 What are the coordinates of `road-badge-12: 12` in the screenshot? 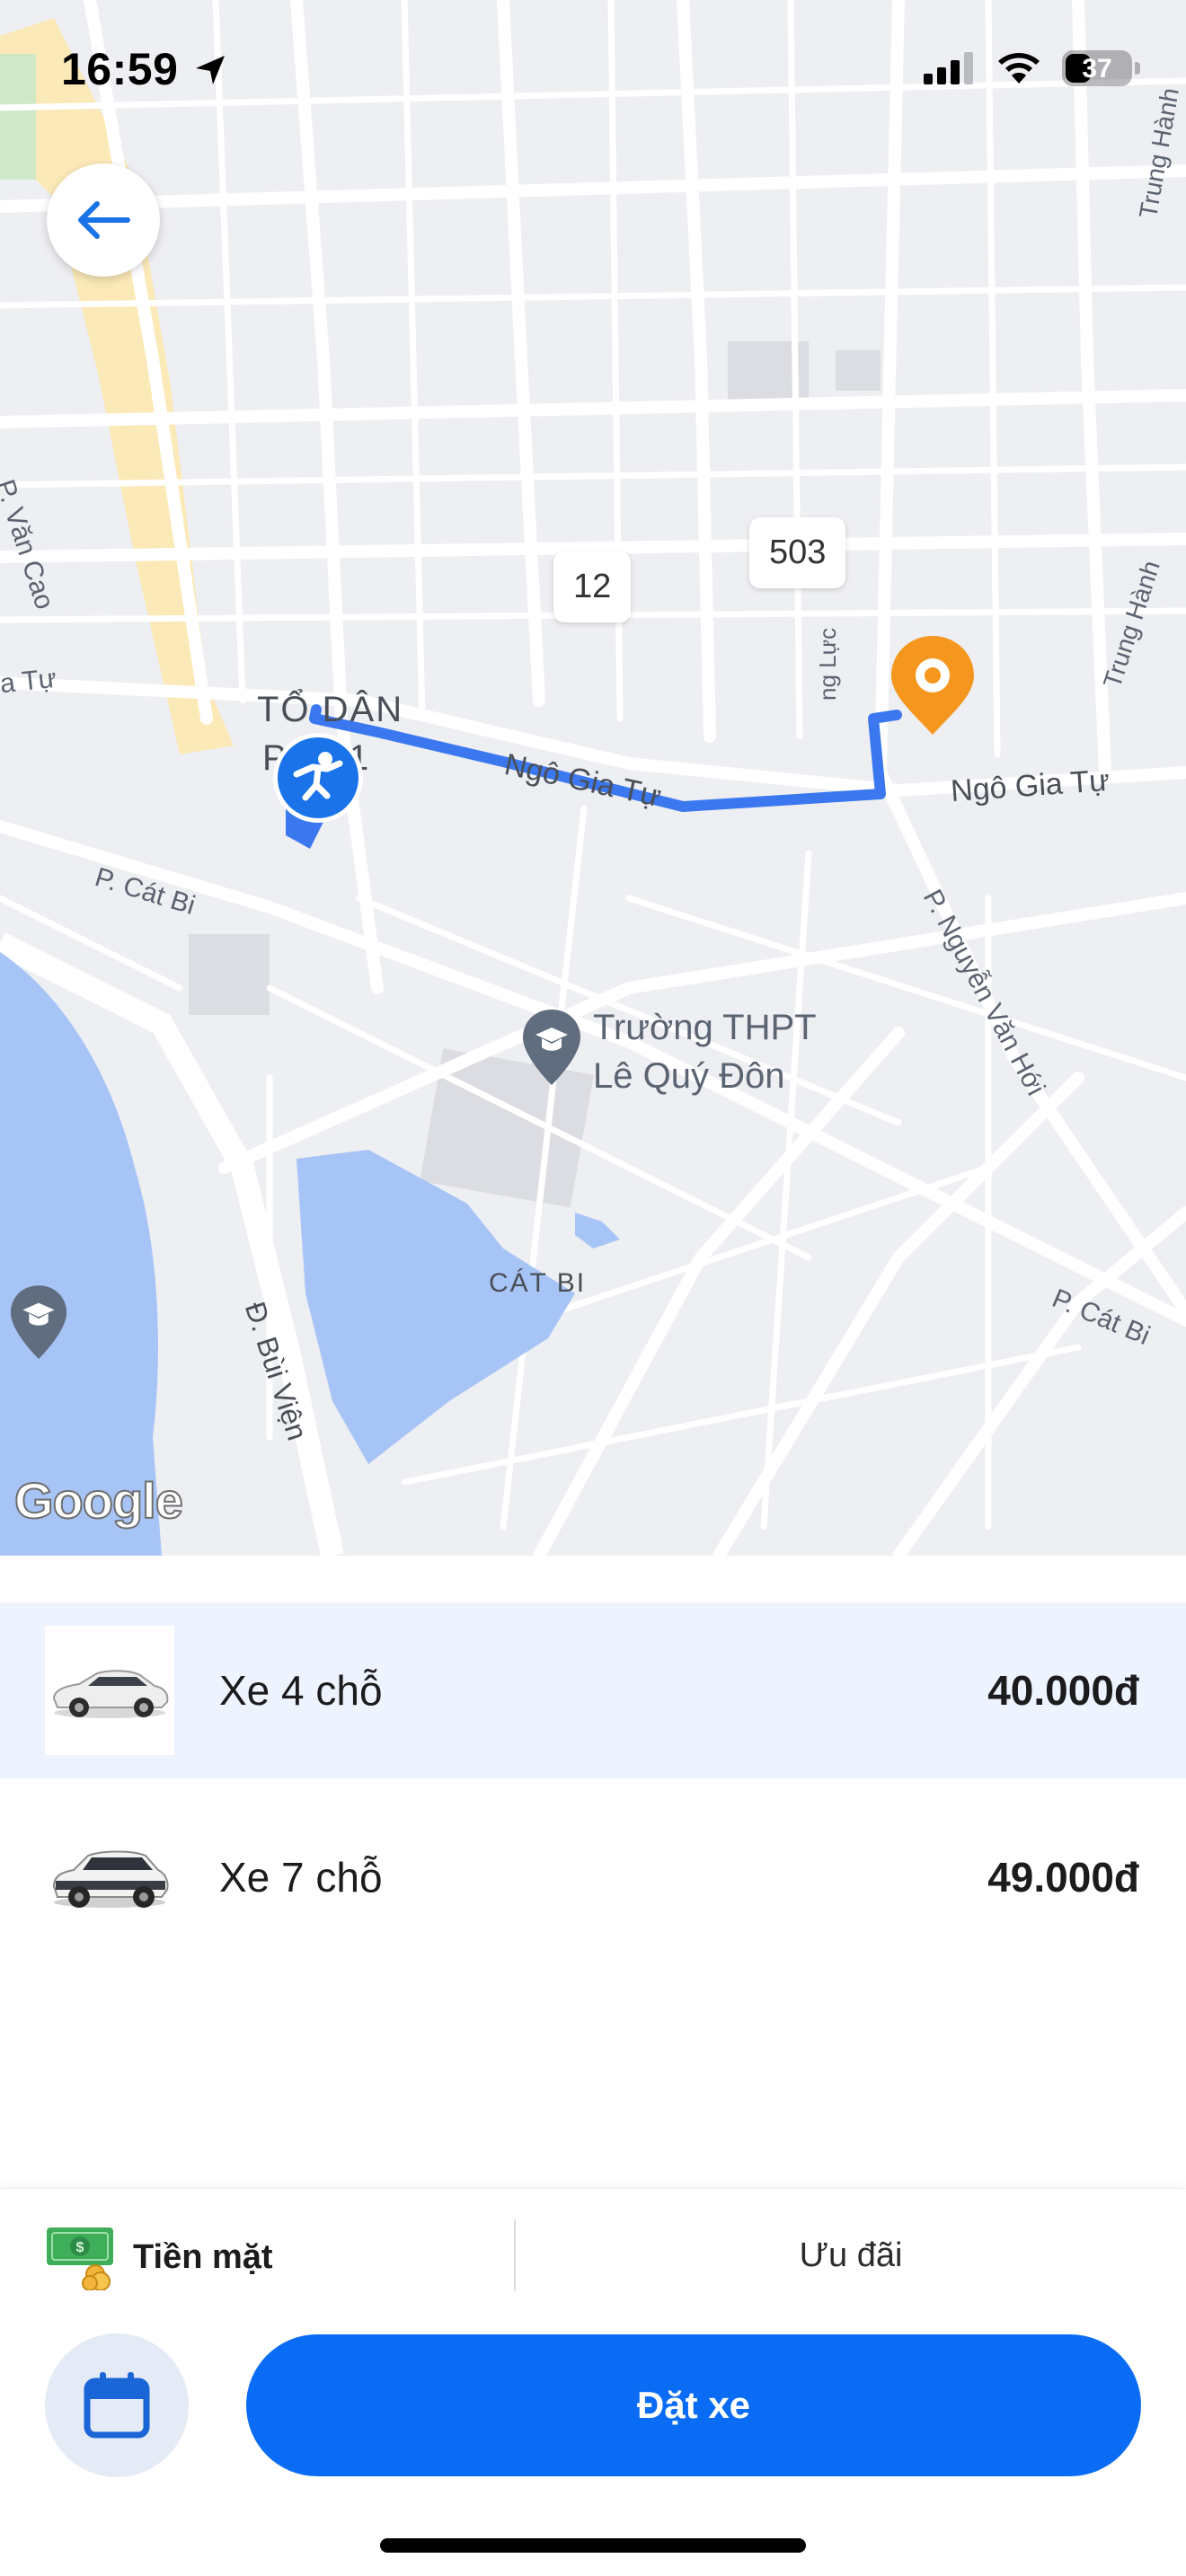 It's located at (592, 586).